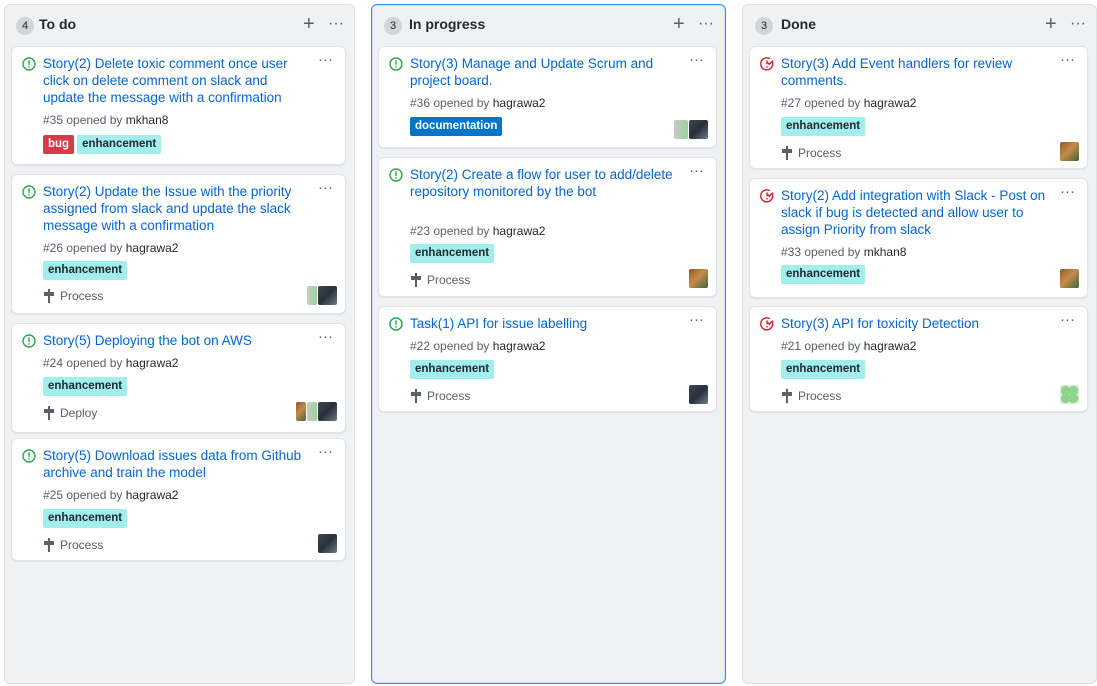 The image size is (1097, 686). Describe the element at coordinates (915, 323) in the screenshot. I see `card-title-link: Story(3) API for toxicity Detection` at that location.